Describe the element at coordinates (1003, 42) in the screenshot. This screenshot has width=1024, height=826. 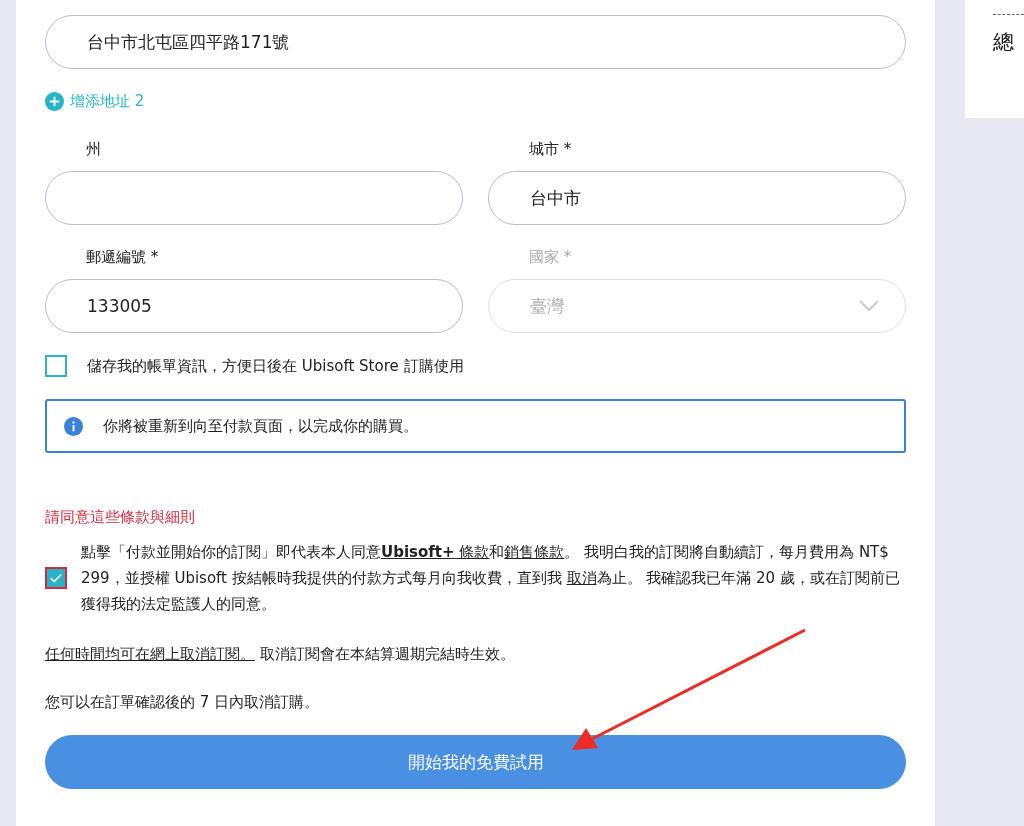
I see `total-label: 總` at that location.